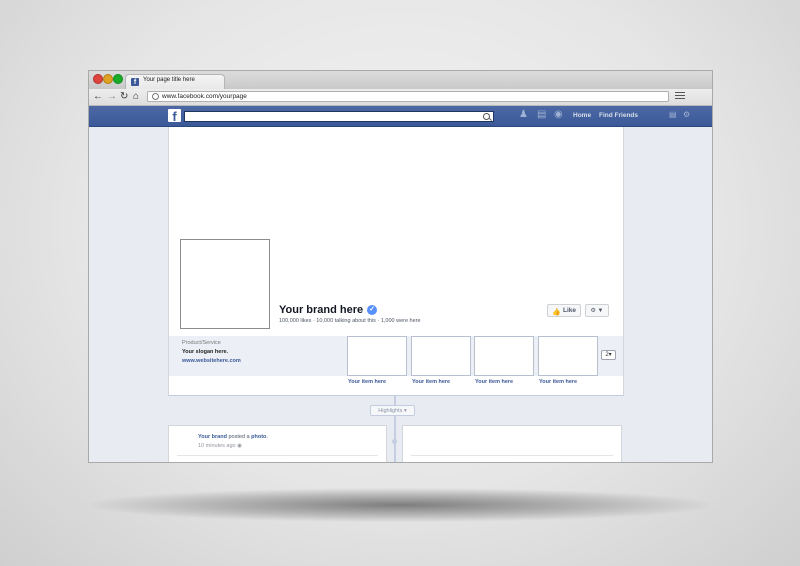 This screenshot has width=800, height=566. What do you see at coordinates (136, 97) in the screenshot?
I see `home-icon: ⌂` at bounding box center [136, 97].